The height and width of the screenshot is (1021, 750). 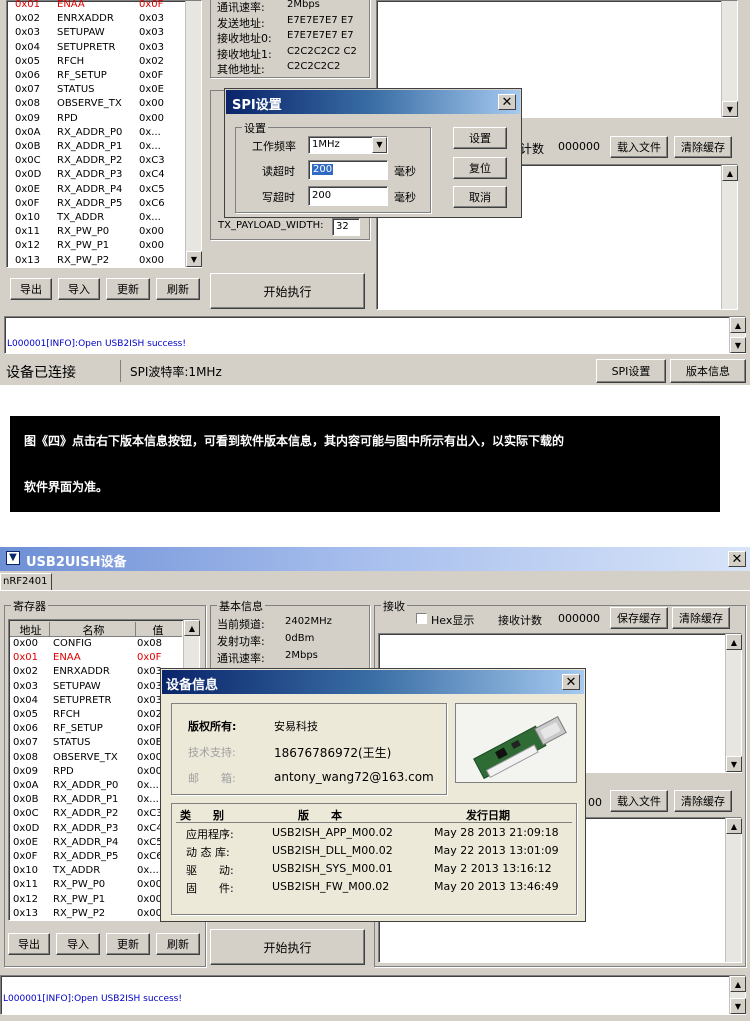 I want to click on version-row-version: USB2ISH_APP_M00.02, so click(x=332, y=832).